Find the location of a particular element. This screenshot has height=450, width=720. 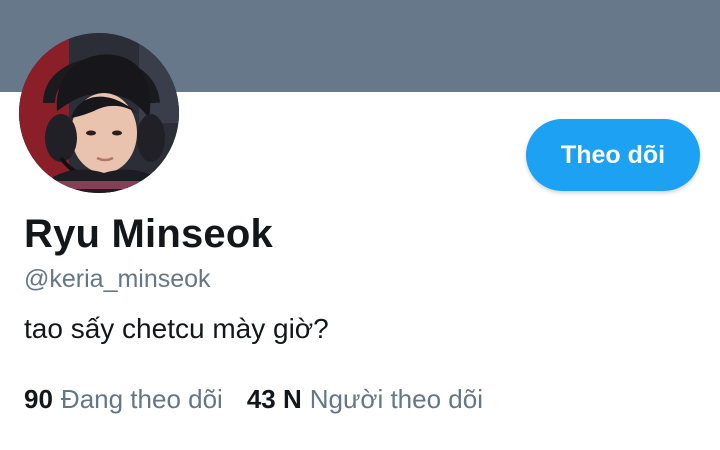

followers-stat: 43 N Người theo dõi is located at coordinates (365, 399).